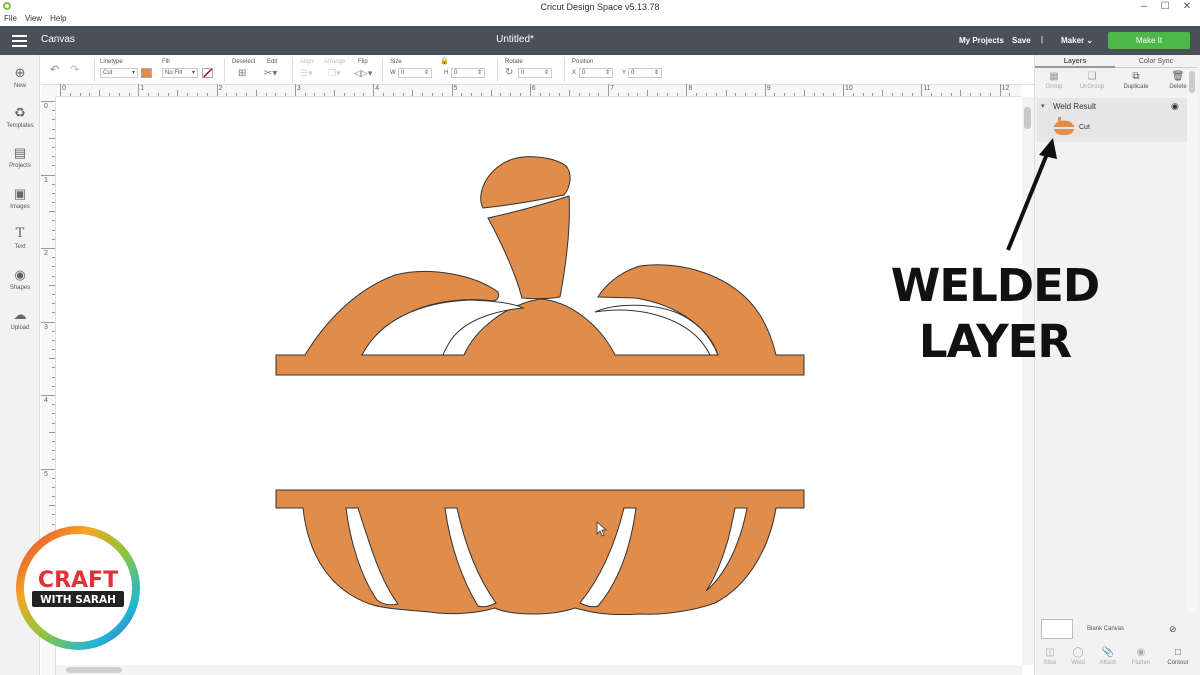 Image resolution: width=1200 pixels, height=675 pixels. Describe the element at coordinates (1054, 87) in the screenshot. I see `group-label: Group` at that location.